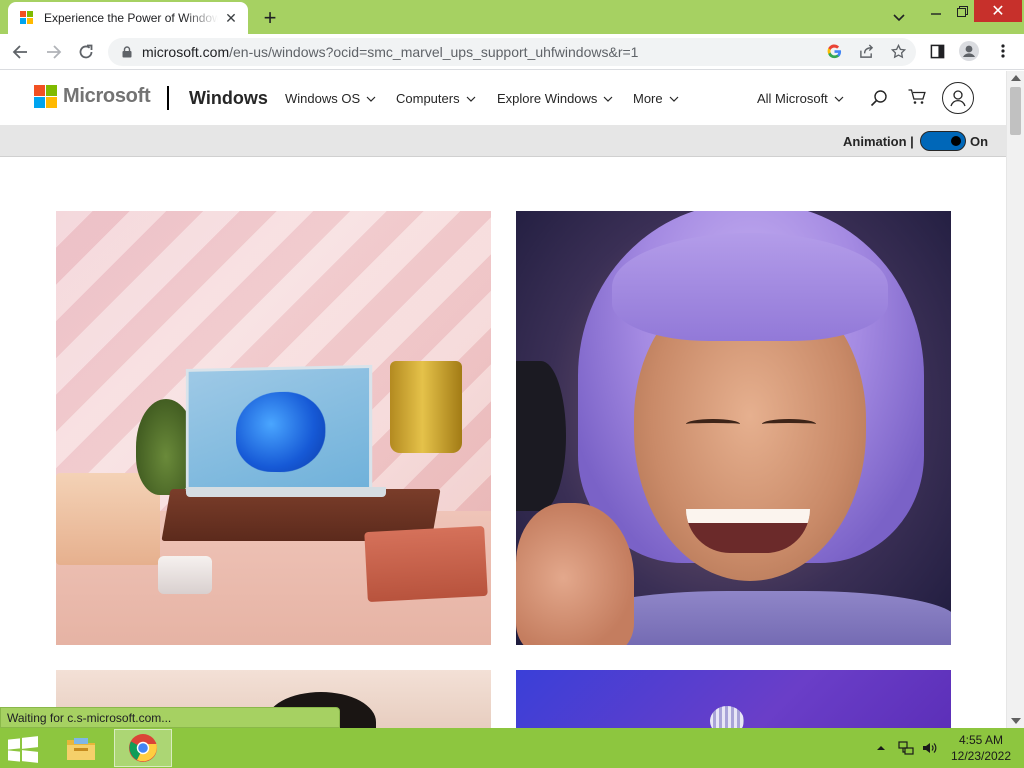 This screenshot has height=768, width=1024. I want to click on close-icon: ✕, so click(231, 18).